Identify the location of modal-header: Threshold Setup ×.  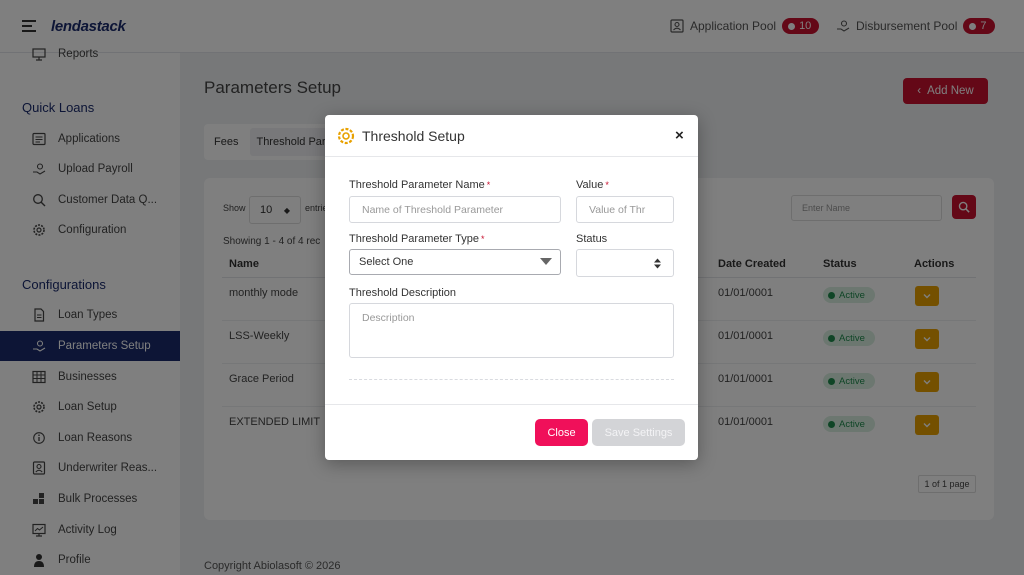
(511, 136).